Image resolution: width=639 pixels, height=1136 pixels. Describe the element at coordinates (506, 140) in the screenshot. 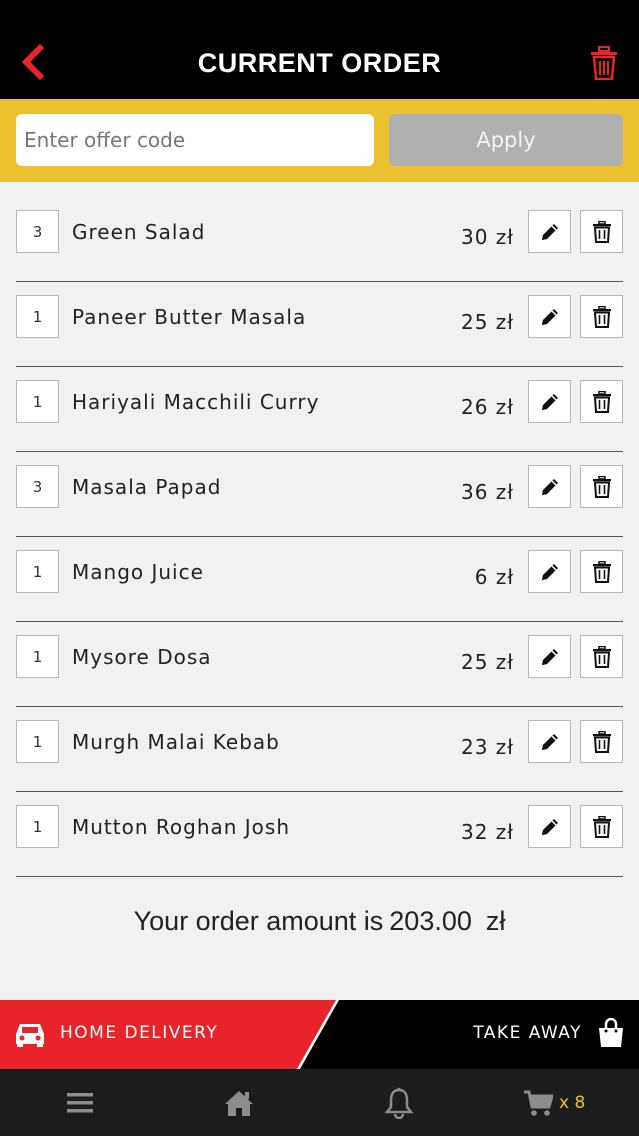

I see `apply-button: Apply` at that location.